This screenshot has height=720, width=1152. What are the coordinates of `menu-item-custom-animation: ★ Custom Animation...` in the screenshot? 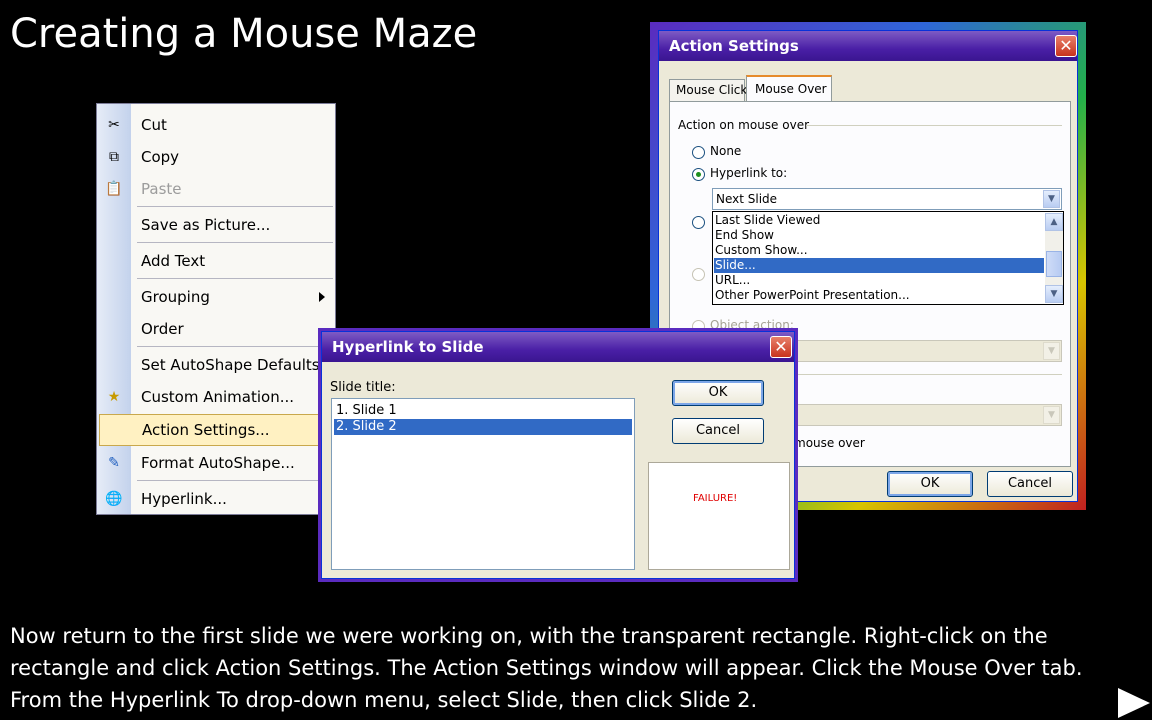 It's located at (216, 397).